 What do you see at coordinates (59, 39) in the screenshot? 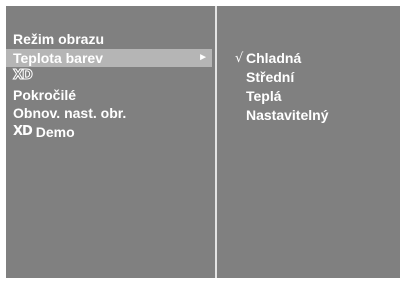
I see `menu-item-label: Režim obrazu` at bounding box center [59, 39].